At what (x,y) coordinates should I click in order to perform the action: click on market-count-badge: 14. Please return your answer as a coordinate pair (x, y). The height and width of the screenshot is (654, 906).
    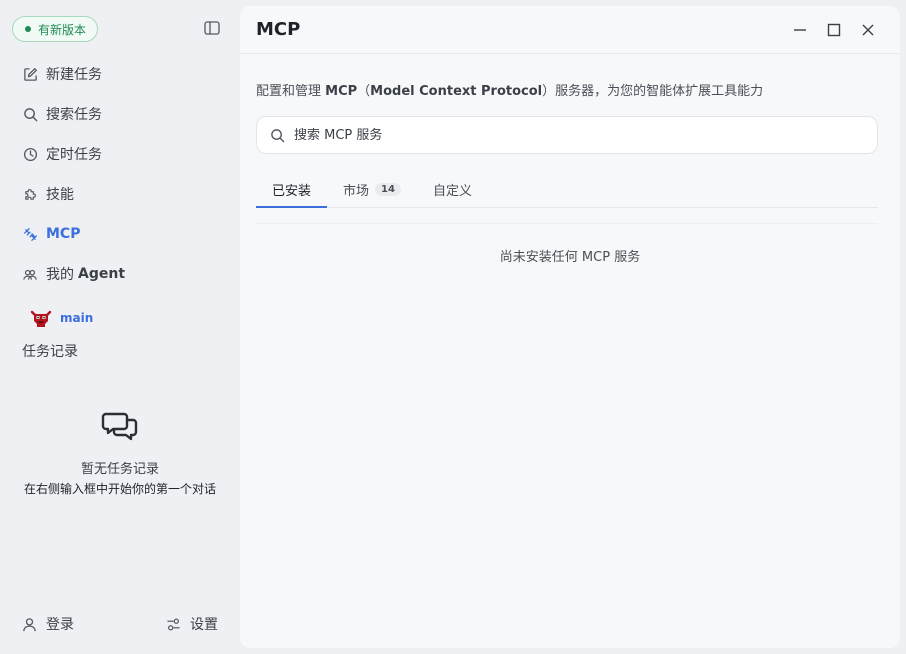
    Looking at the image, I should click on (388, 189).